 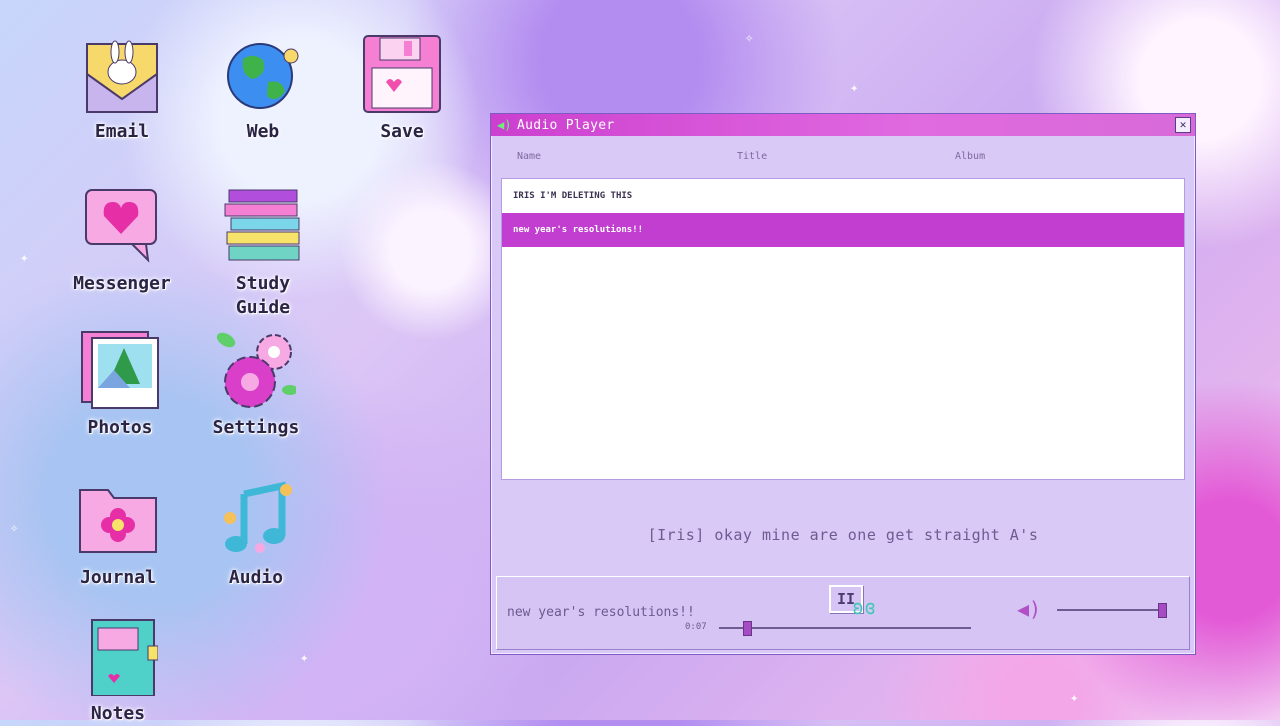 What do you see at coordinates (843, 157) in the screenshot?
I see `column-headers: Name Title Album` at bounding box center [843, 157].